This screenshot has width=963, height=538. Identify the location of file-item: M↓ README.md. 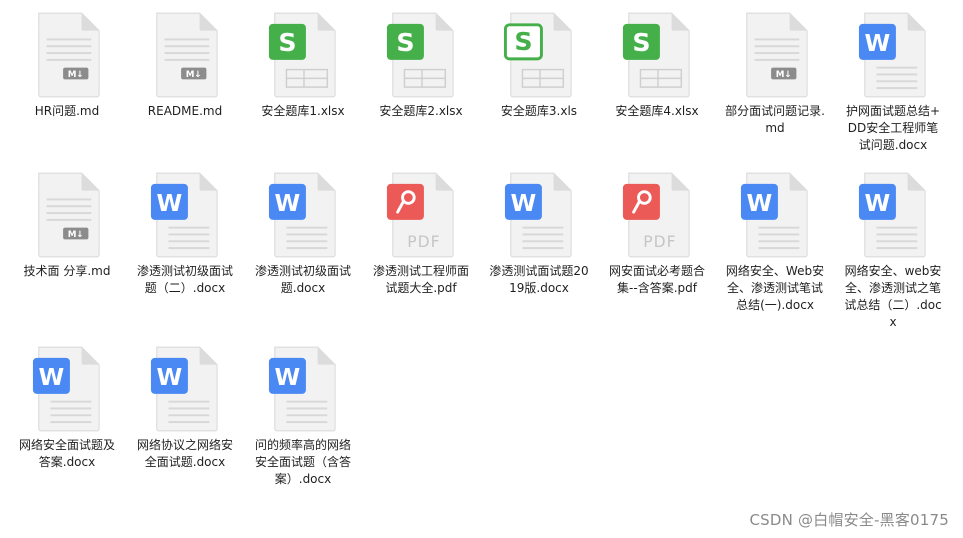
(185, 86).